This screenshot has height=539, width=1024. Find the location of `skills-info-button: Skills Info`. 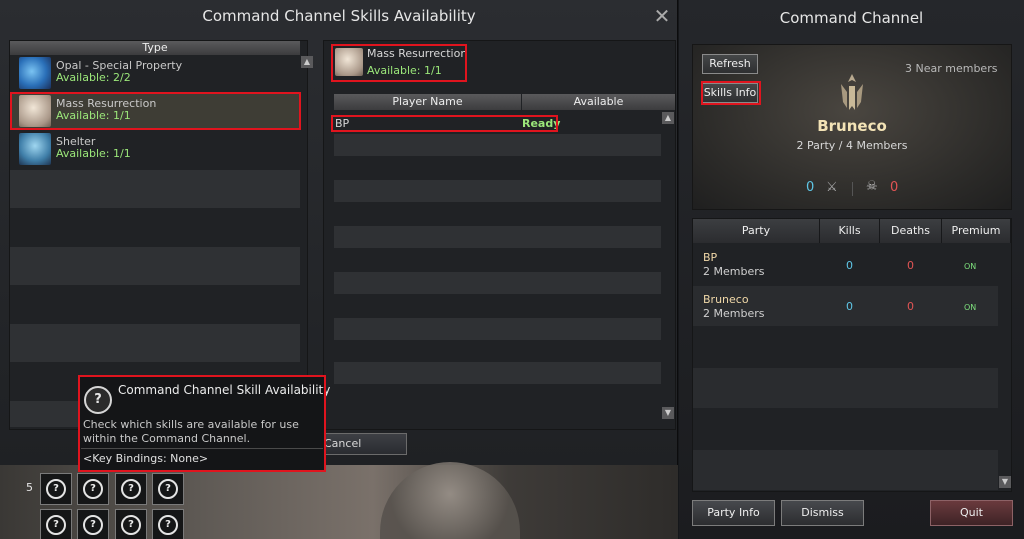

skills-info-button: Skills Info is located at coordinates (730, 93).